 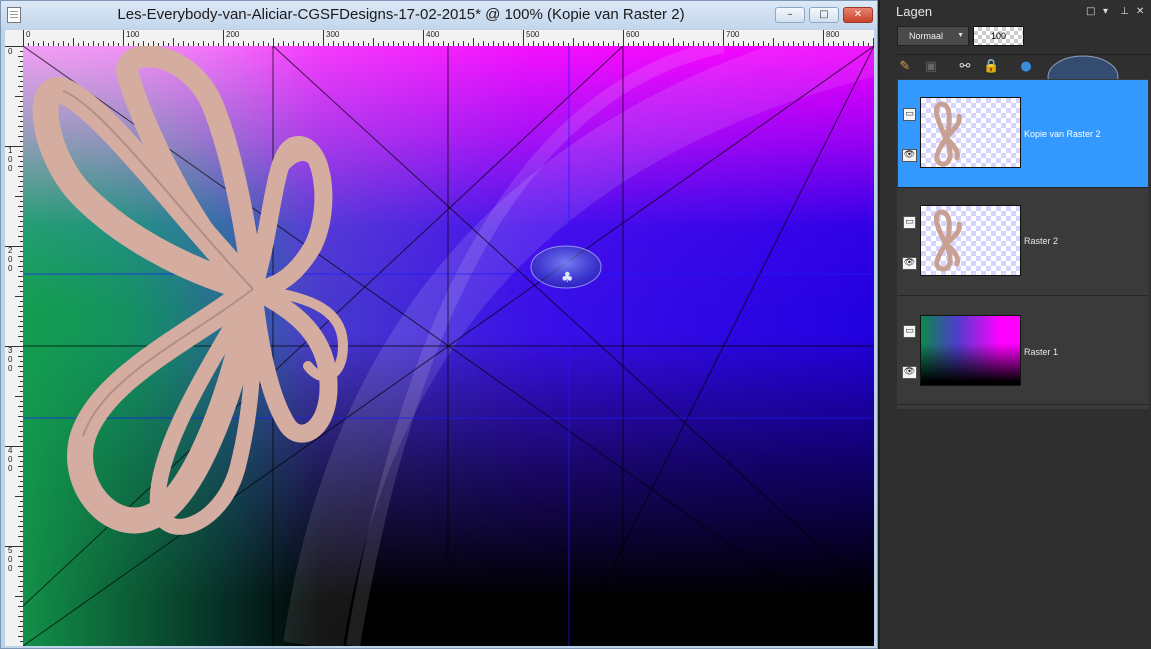 What do you see at coordinates (567, 278) in the screenshot?
I see `droplet-figure-icon: ♣` at bounding box center [567, 278].